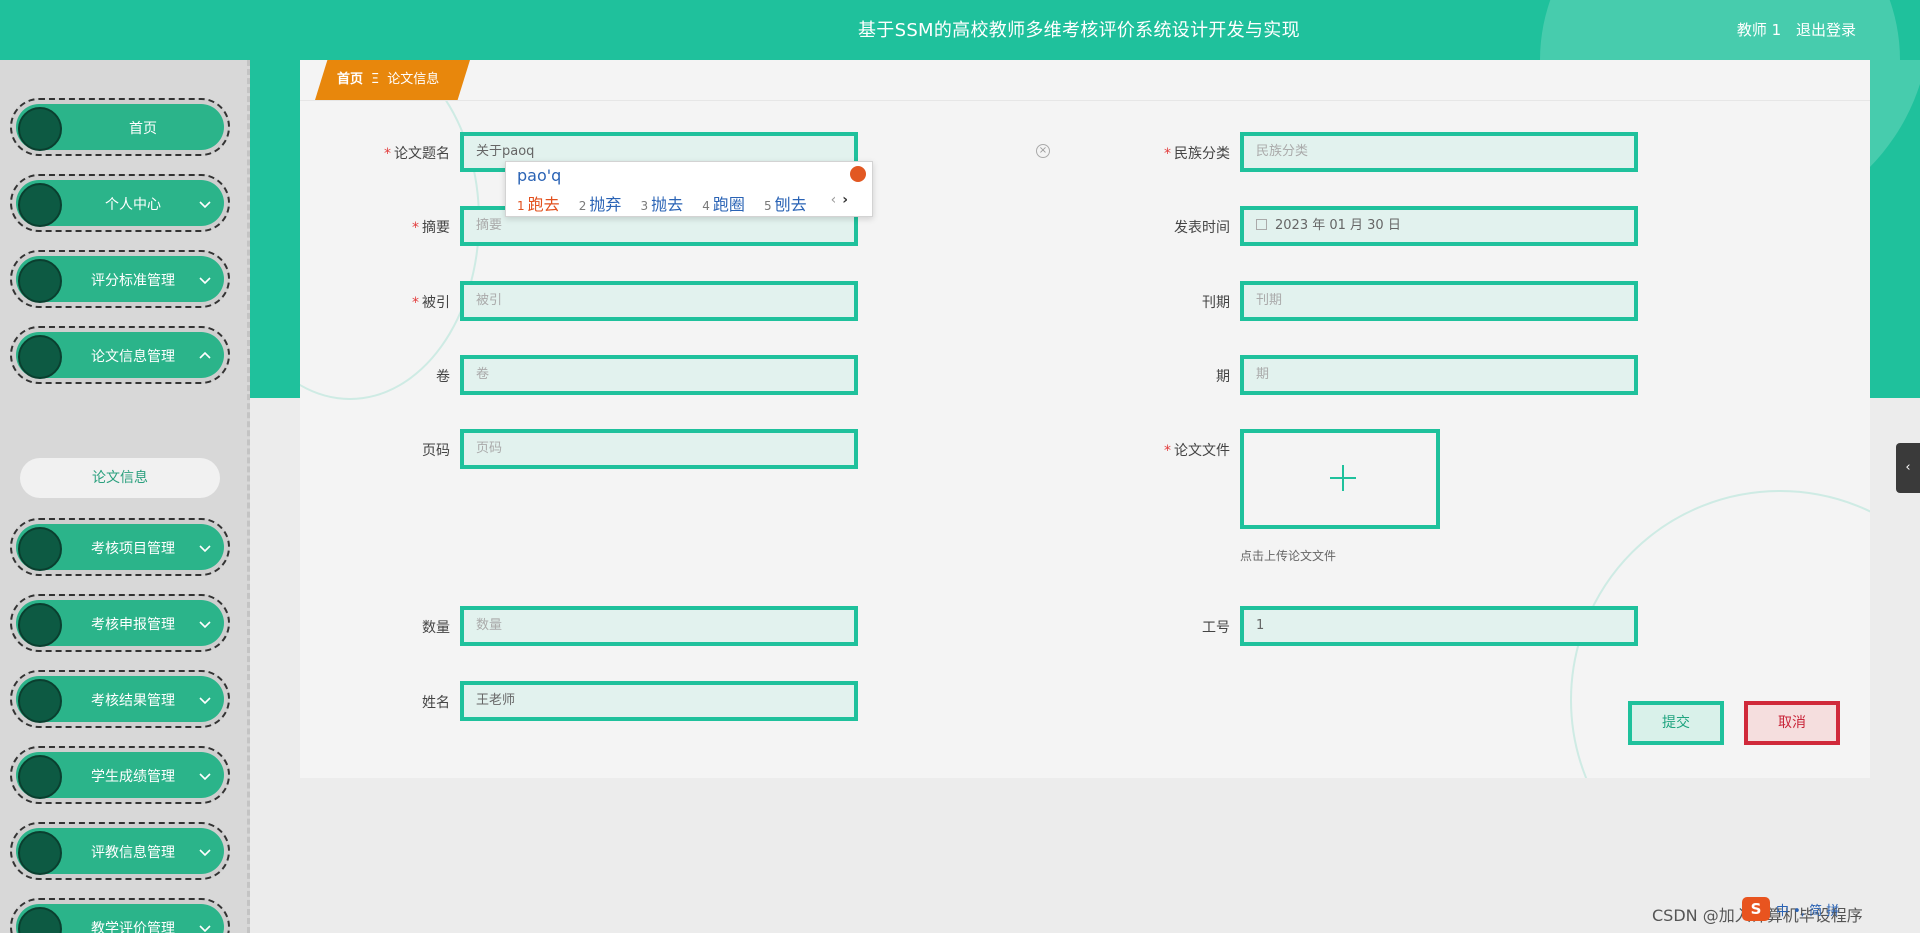 Image resolution: width=1920 pixels, height=933 pixels. What do you see at coordinates (1197, 451) in the screenshot?
I see `file-label: * 论文文件` at bounding box center [1197, 451].